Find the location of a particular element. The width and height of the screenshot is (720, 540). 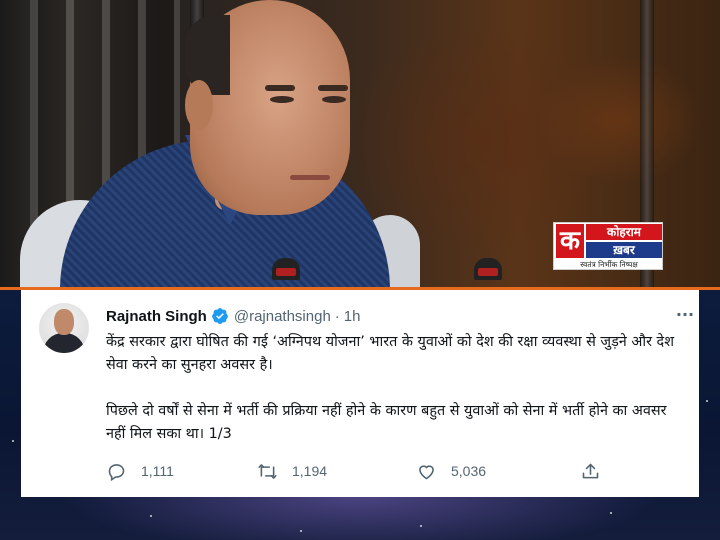

tweet-time: 1h is located at coordinates (352, 316).